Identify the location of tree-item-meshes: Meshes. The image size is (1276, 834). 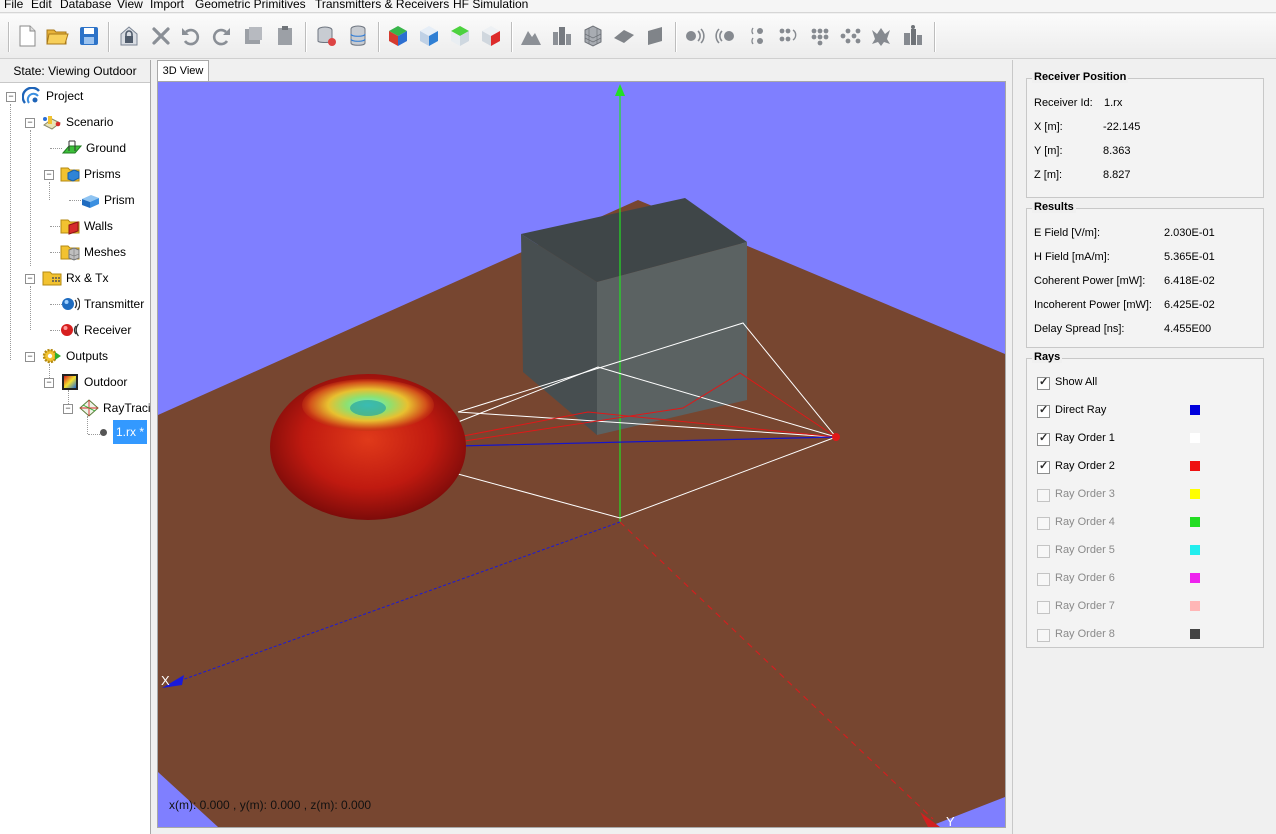
(93, 252).